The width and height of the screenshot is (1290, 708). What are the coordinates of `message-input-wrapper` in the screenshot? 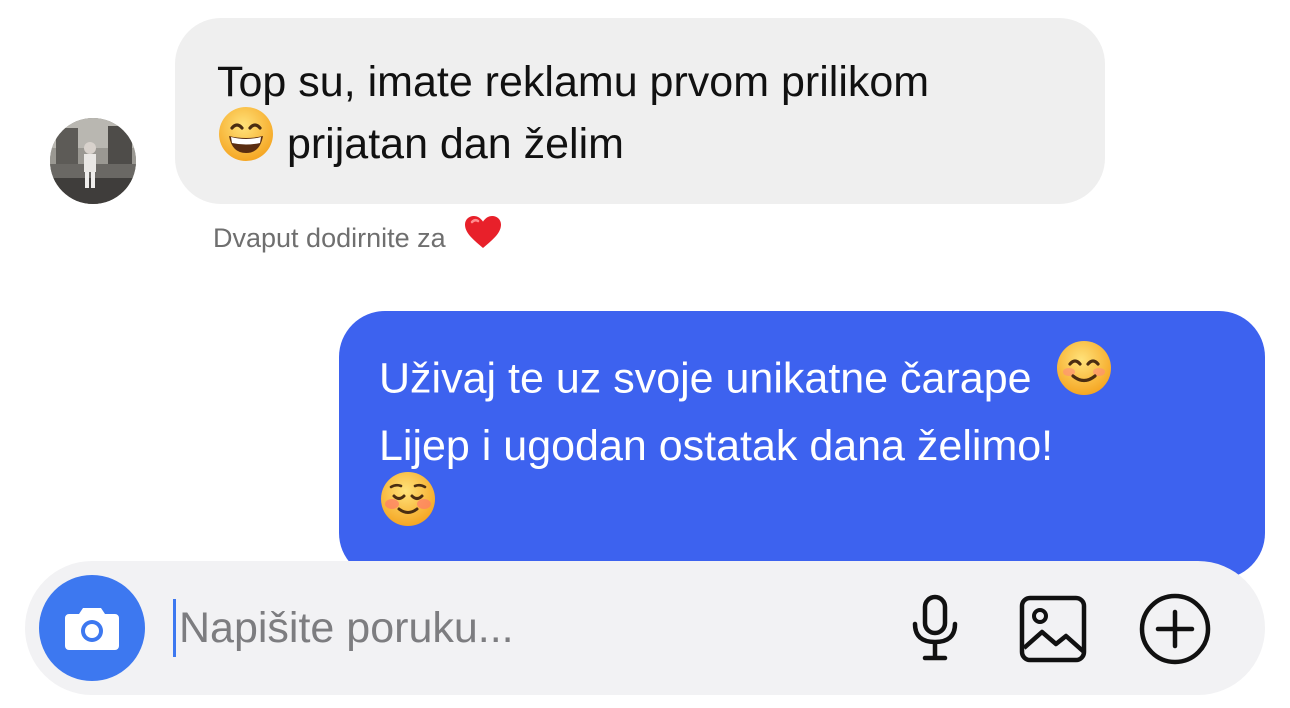 It's located at (523, 628).